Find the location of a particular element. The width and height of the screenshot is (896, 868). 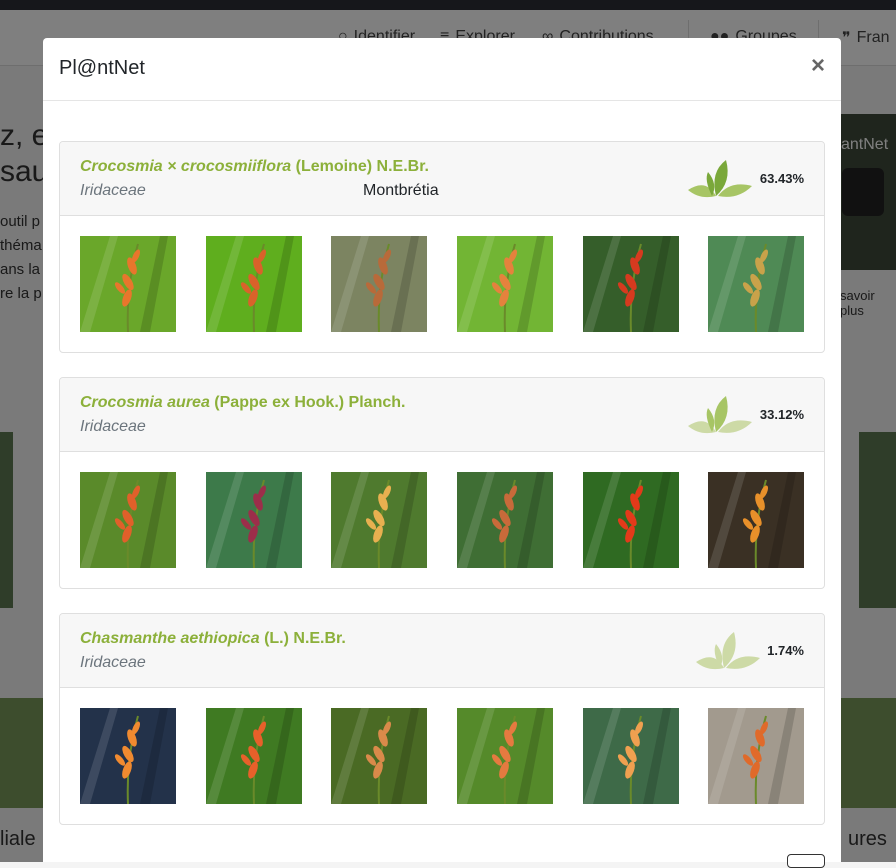

species-author: (Pappe ex Hook.) Planch. is located at coordinates (310, 402).